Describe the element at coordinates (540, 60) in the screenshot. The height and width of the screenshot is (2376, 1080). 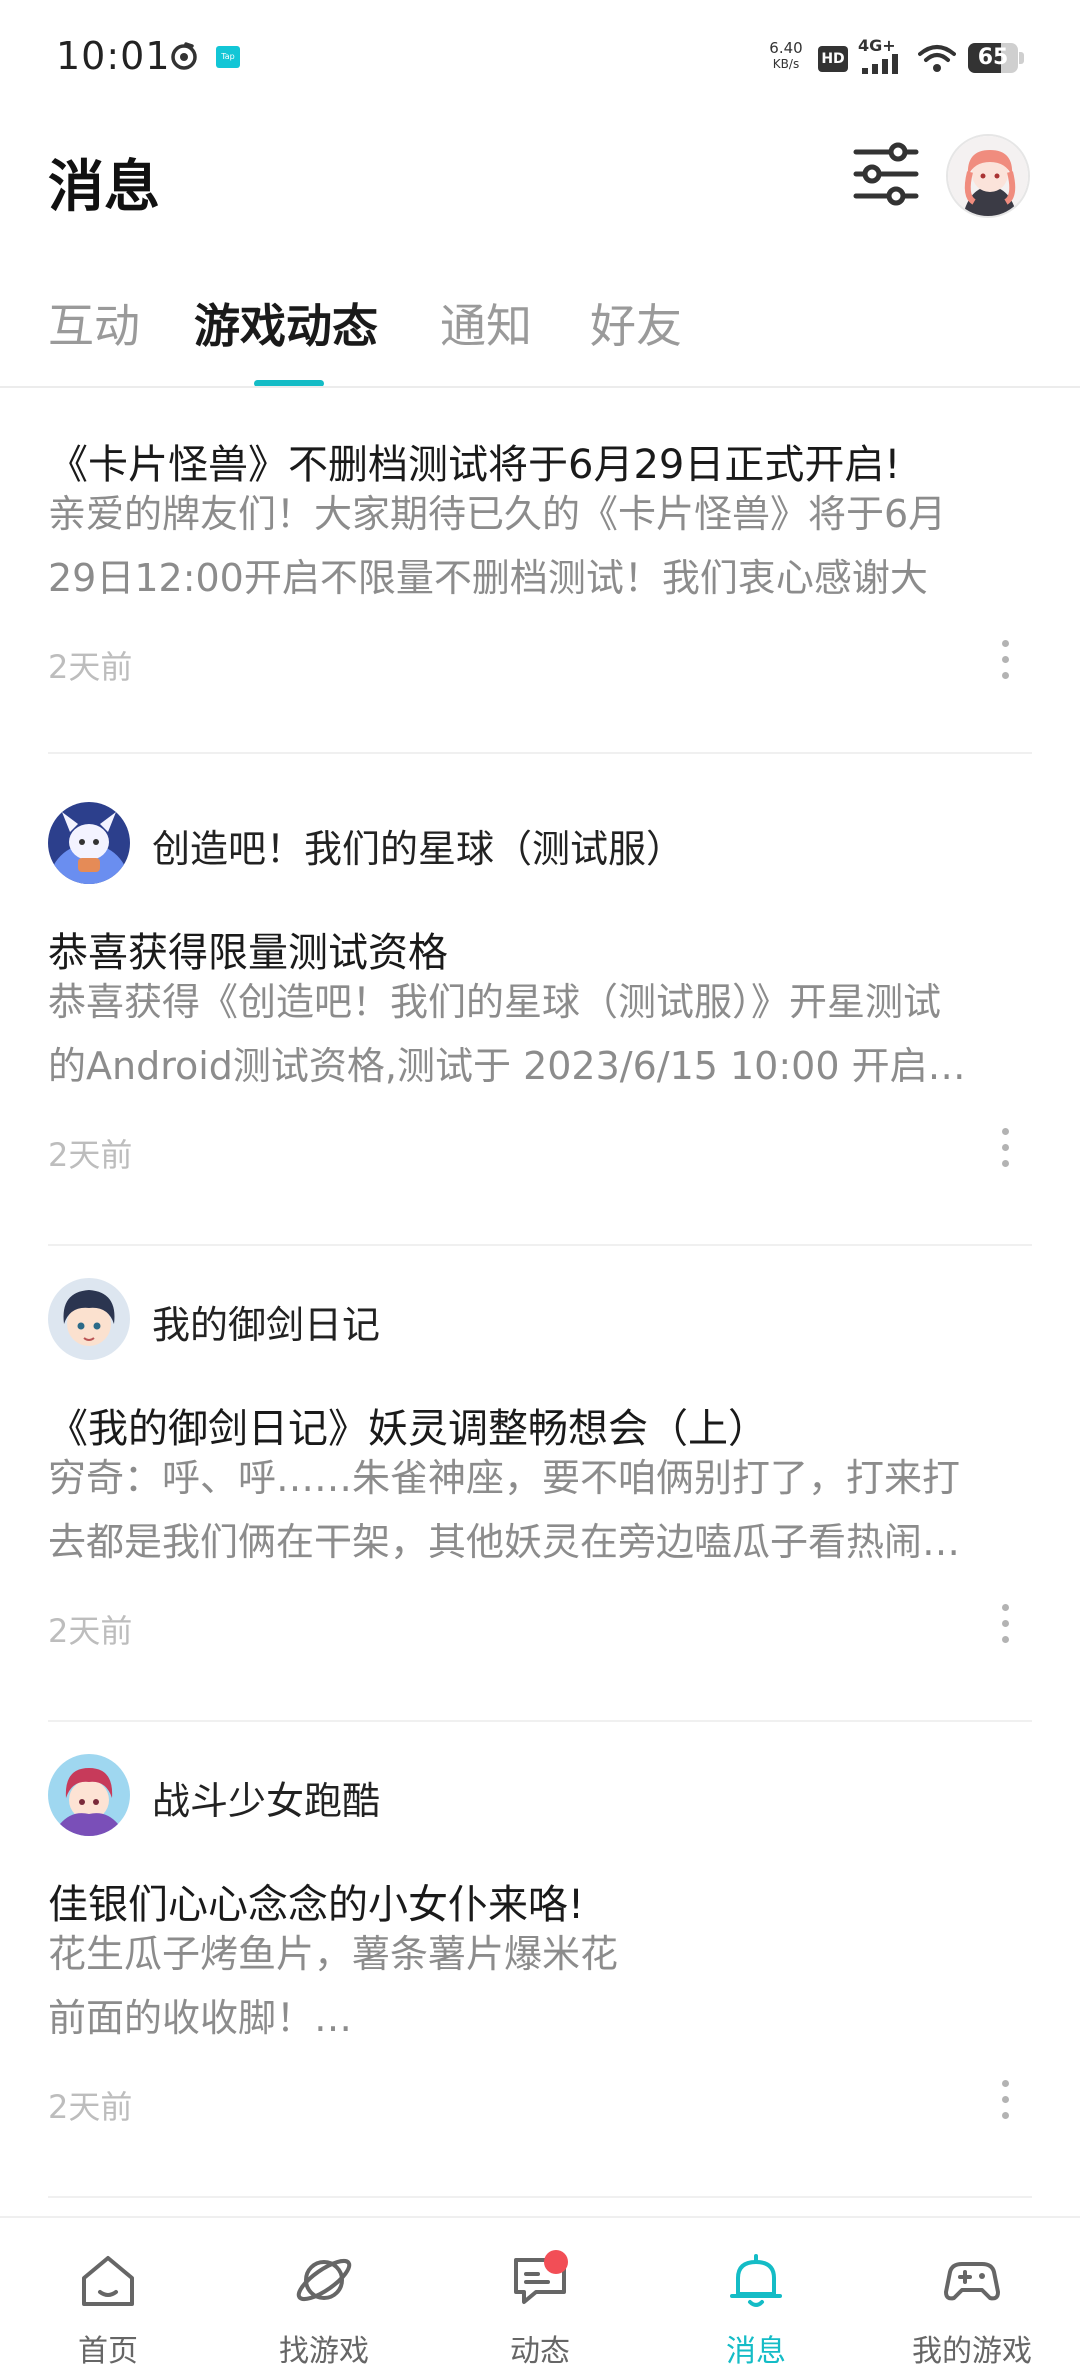
I see `status-bar: 10:01 Tap 6.40 KB/s HD 4G+ 65` at that location.